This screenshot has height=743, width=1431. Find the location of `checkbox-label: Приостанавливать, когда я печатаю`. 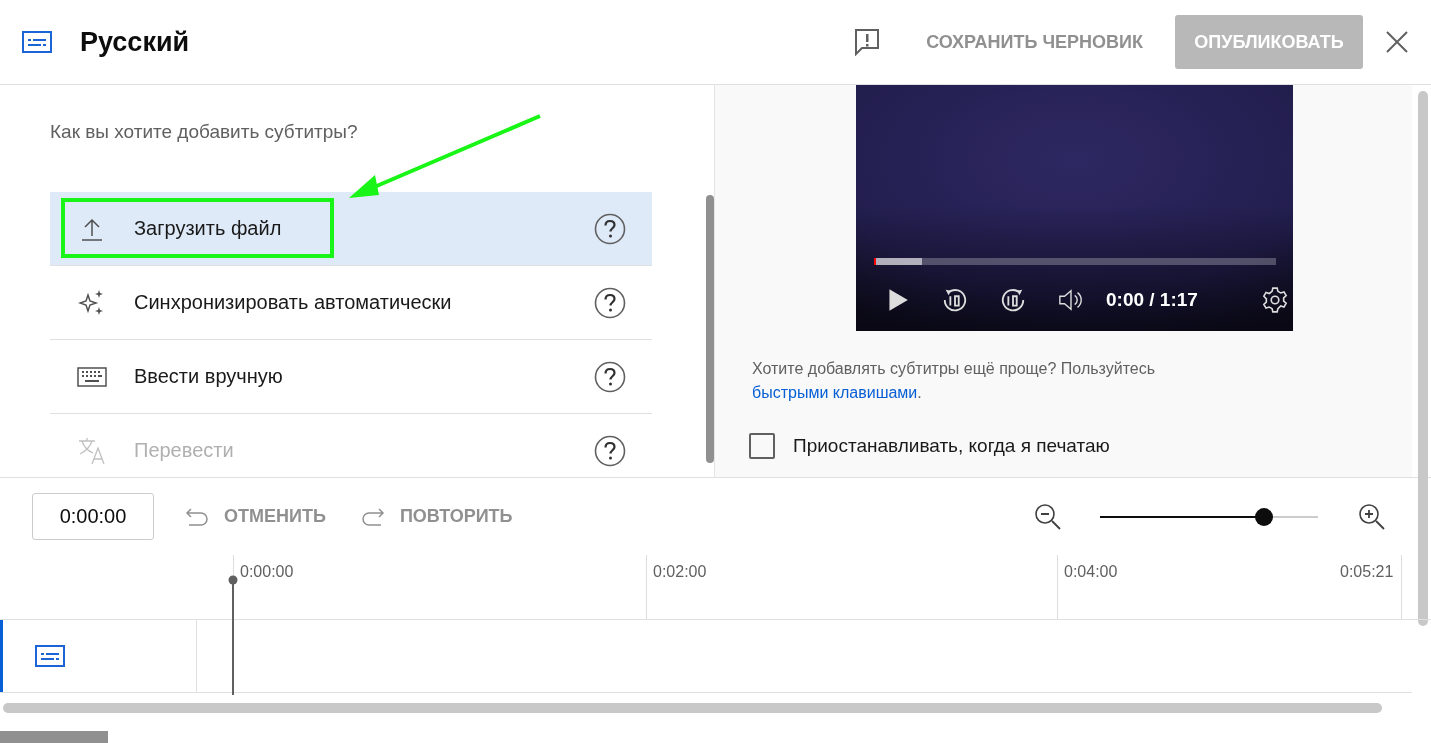

checkbox-label: Приостанавливать, когда я печатаю is located at coordinates (951, 446).